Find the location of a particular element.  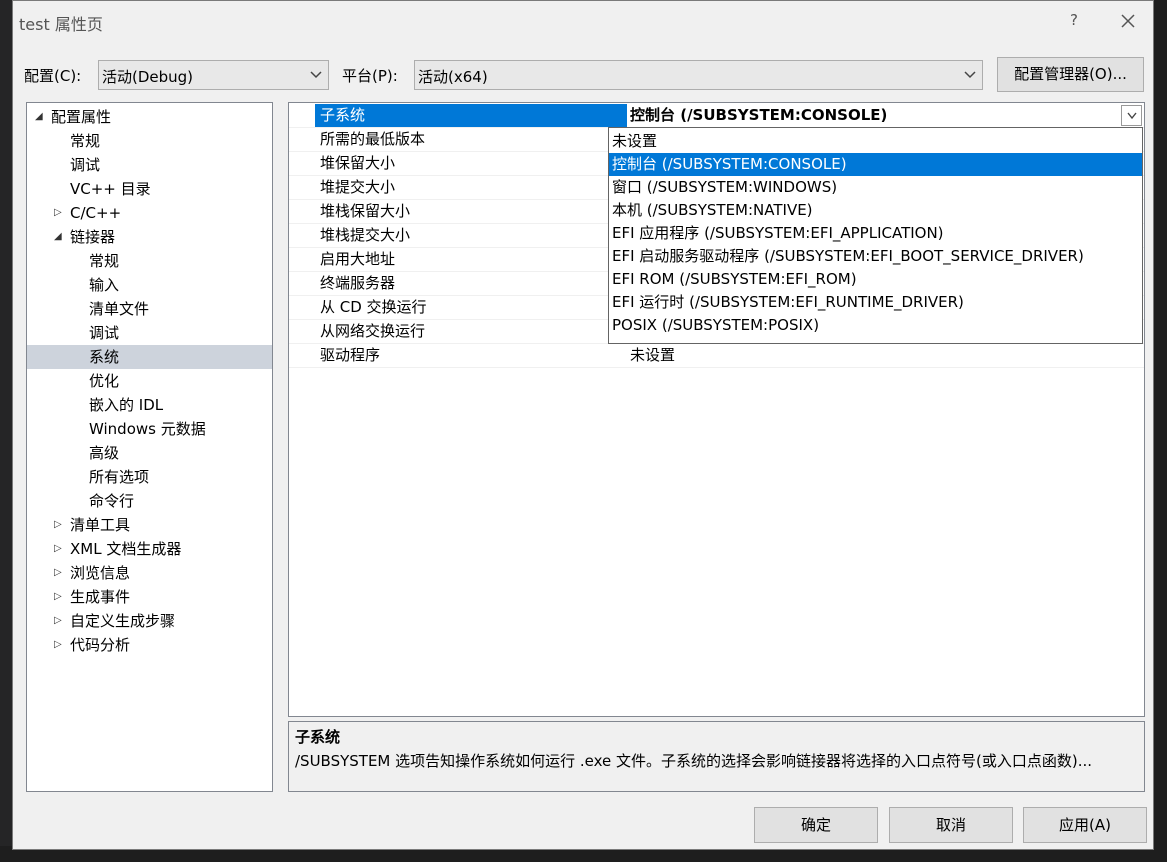

tree-item-linker-system: 系统 is located at coordinates (149, 357).